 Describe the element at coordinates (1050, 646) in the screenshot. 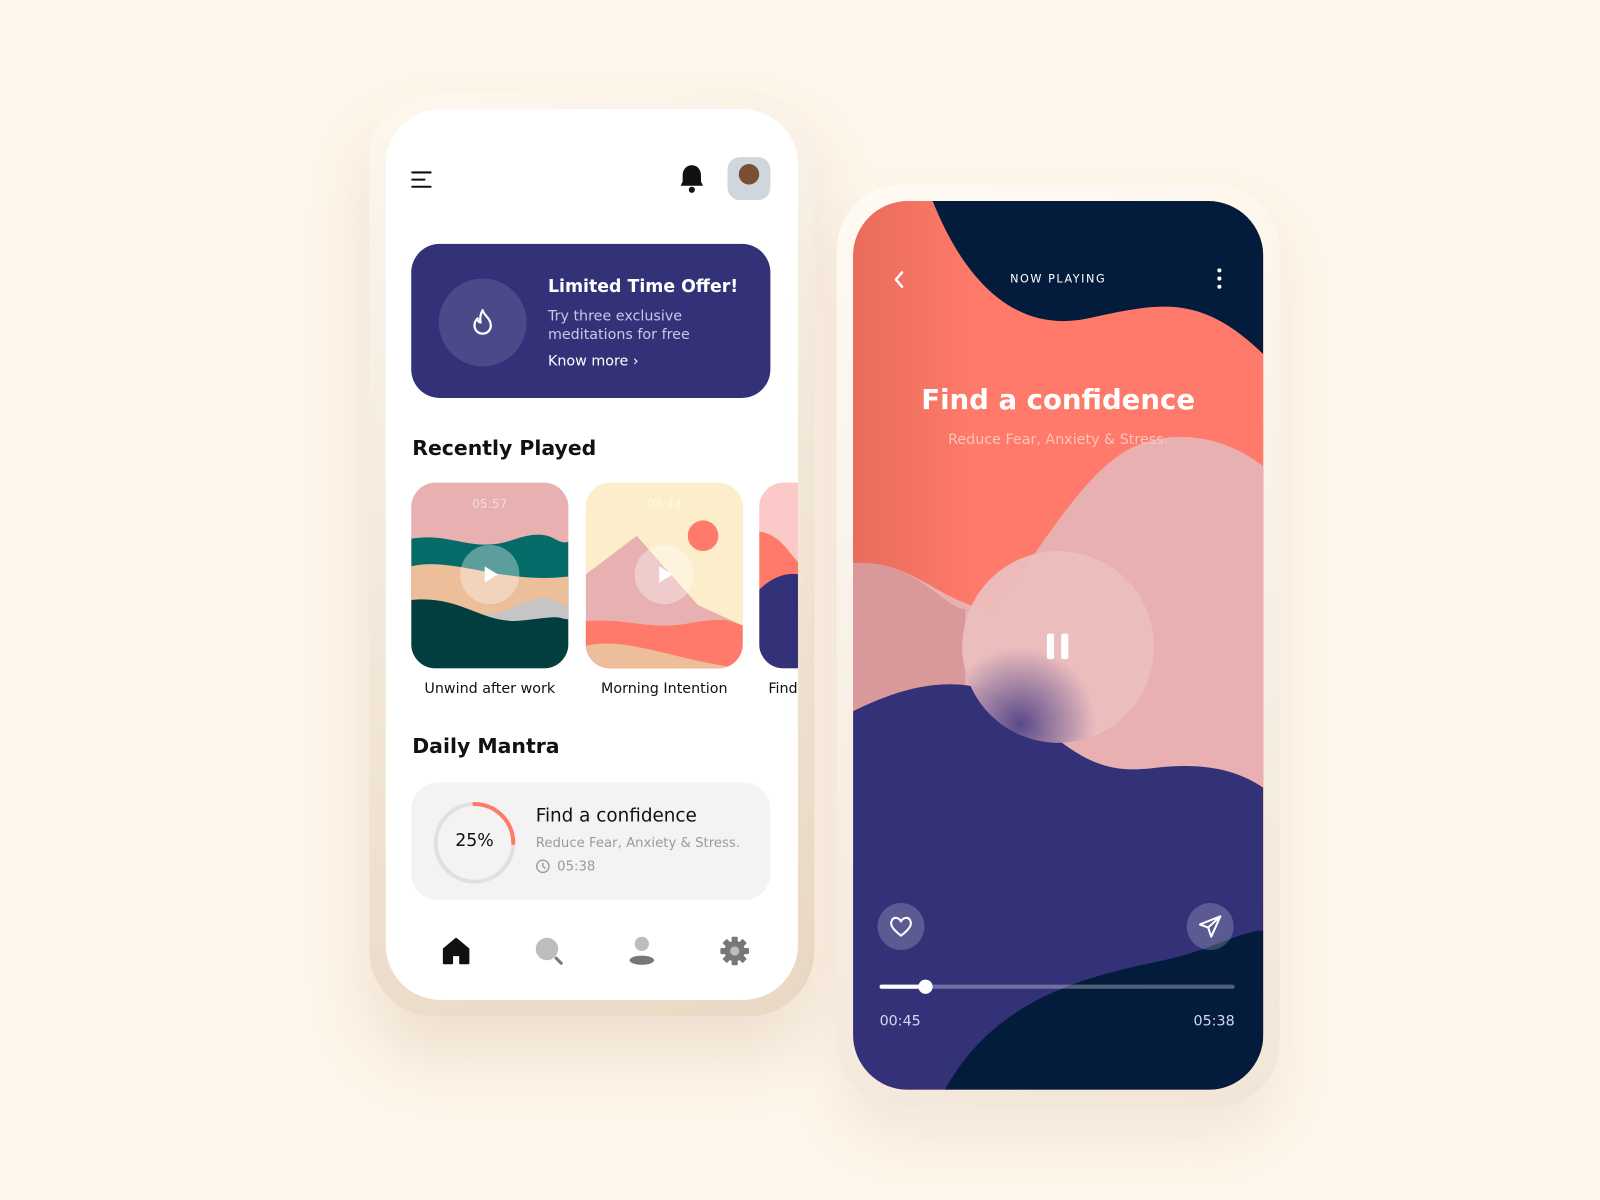

I see `pause-icon` at that location.